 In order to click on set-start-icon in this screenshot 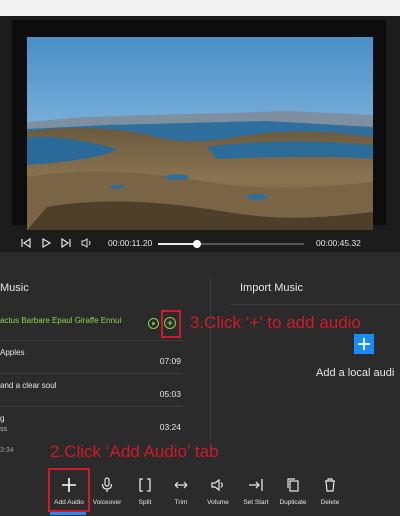, I will do `click(256, 485)`.